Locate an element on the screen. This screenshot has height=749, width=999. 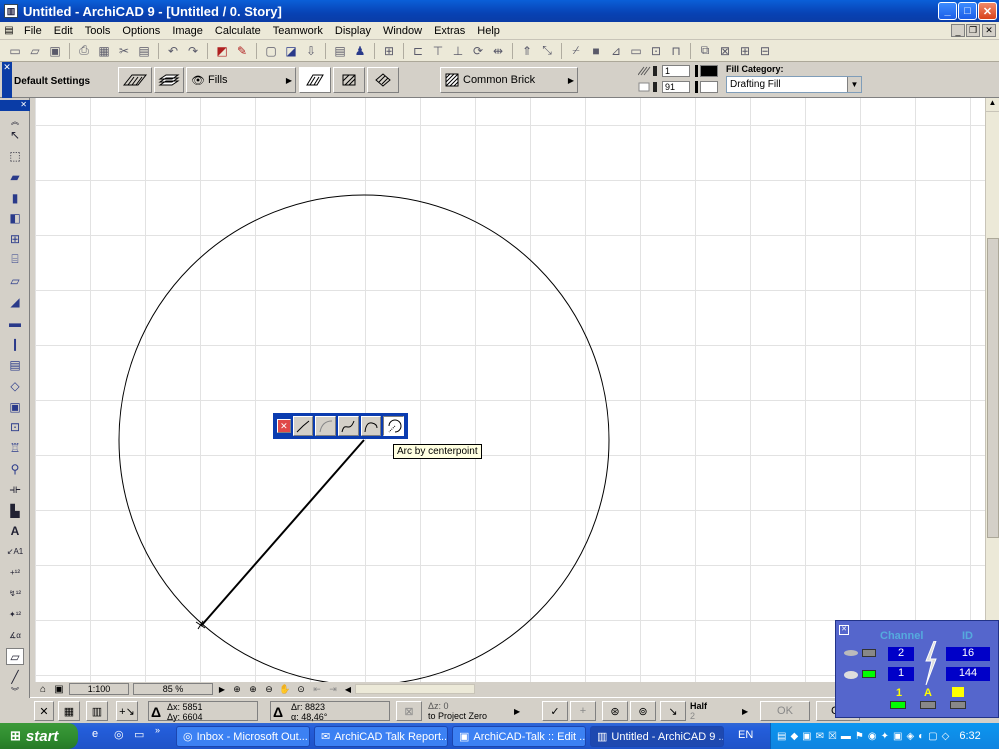
horizontal-scrollbar is located at coordinates (415, 689).